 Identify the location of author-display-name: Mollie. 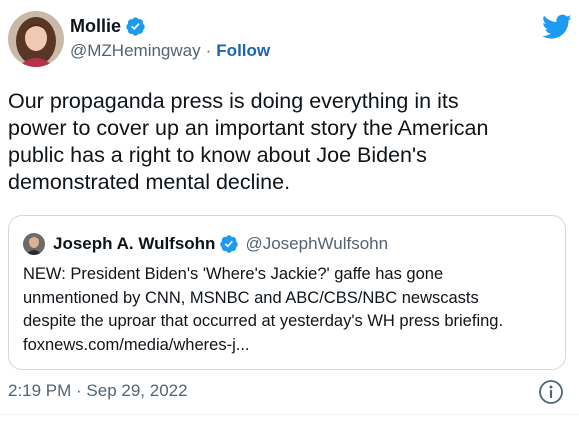
(95, 26).